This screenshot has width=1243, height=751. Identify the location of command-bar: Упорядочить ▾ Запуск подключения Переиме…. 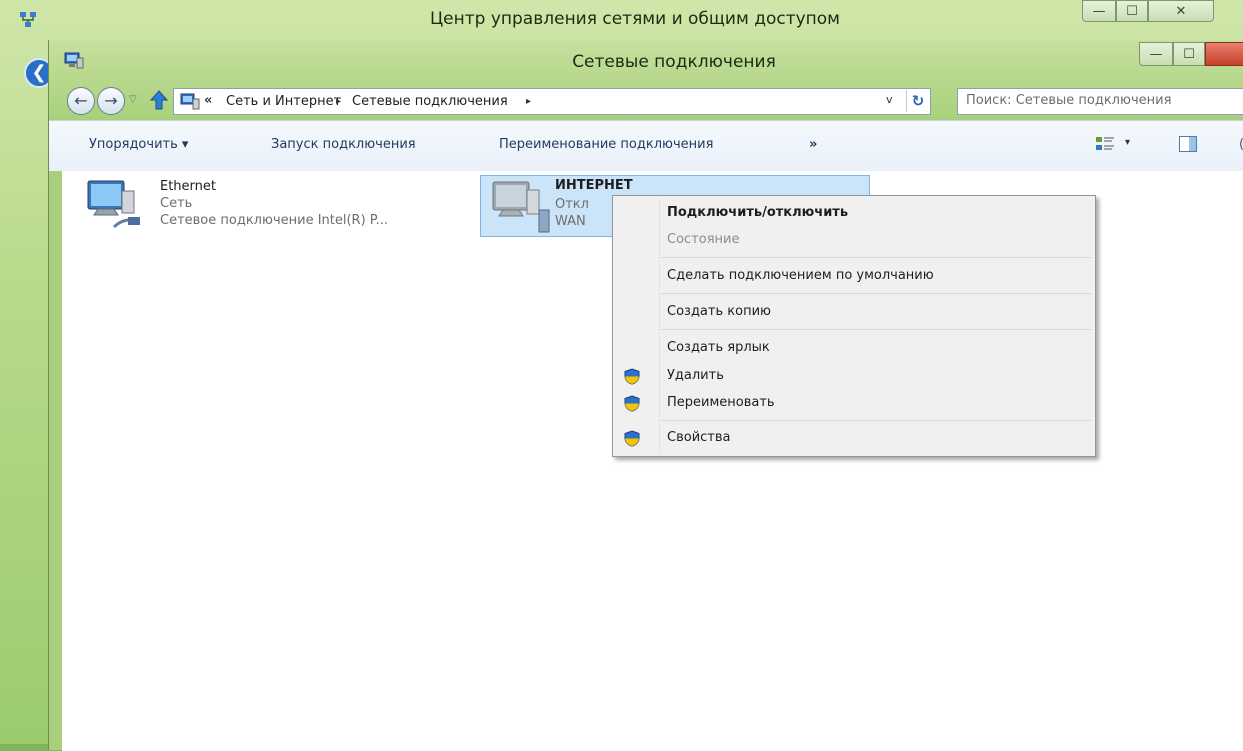
(646, 145).